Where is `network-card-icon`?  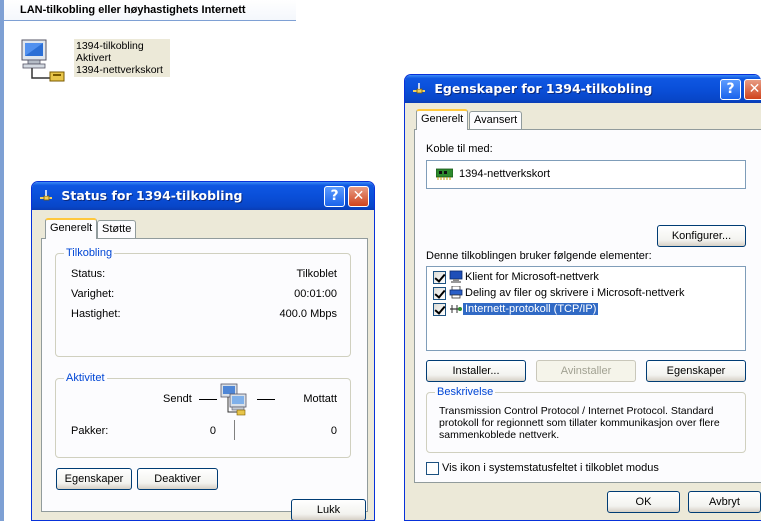
network-card-icon is located at coordinates (444, 174).